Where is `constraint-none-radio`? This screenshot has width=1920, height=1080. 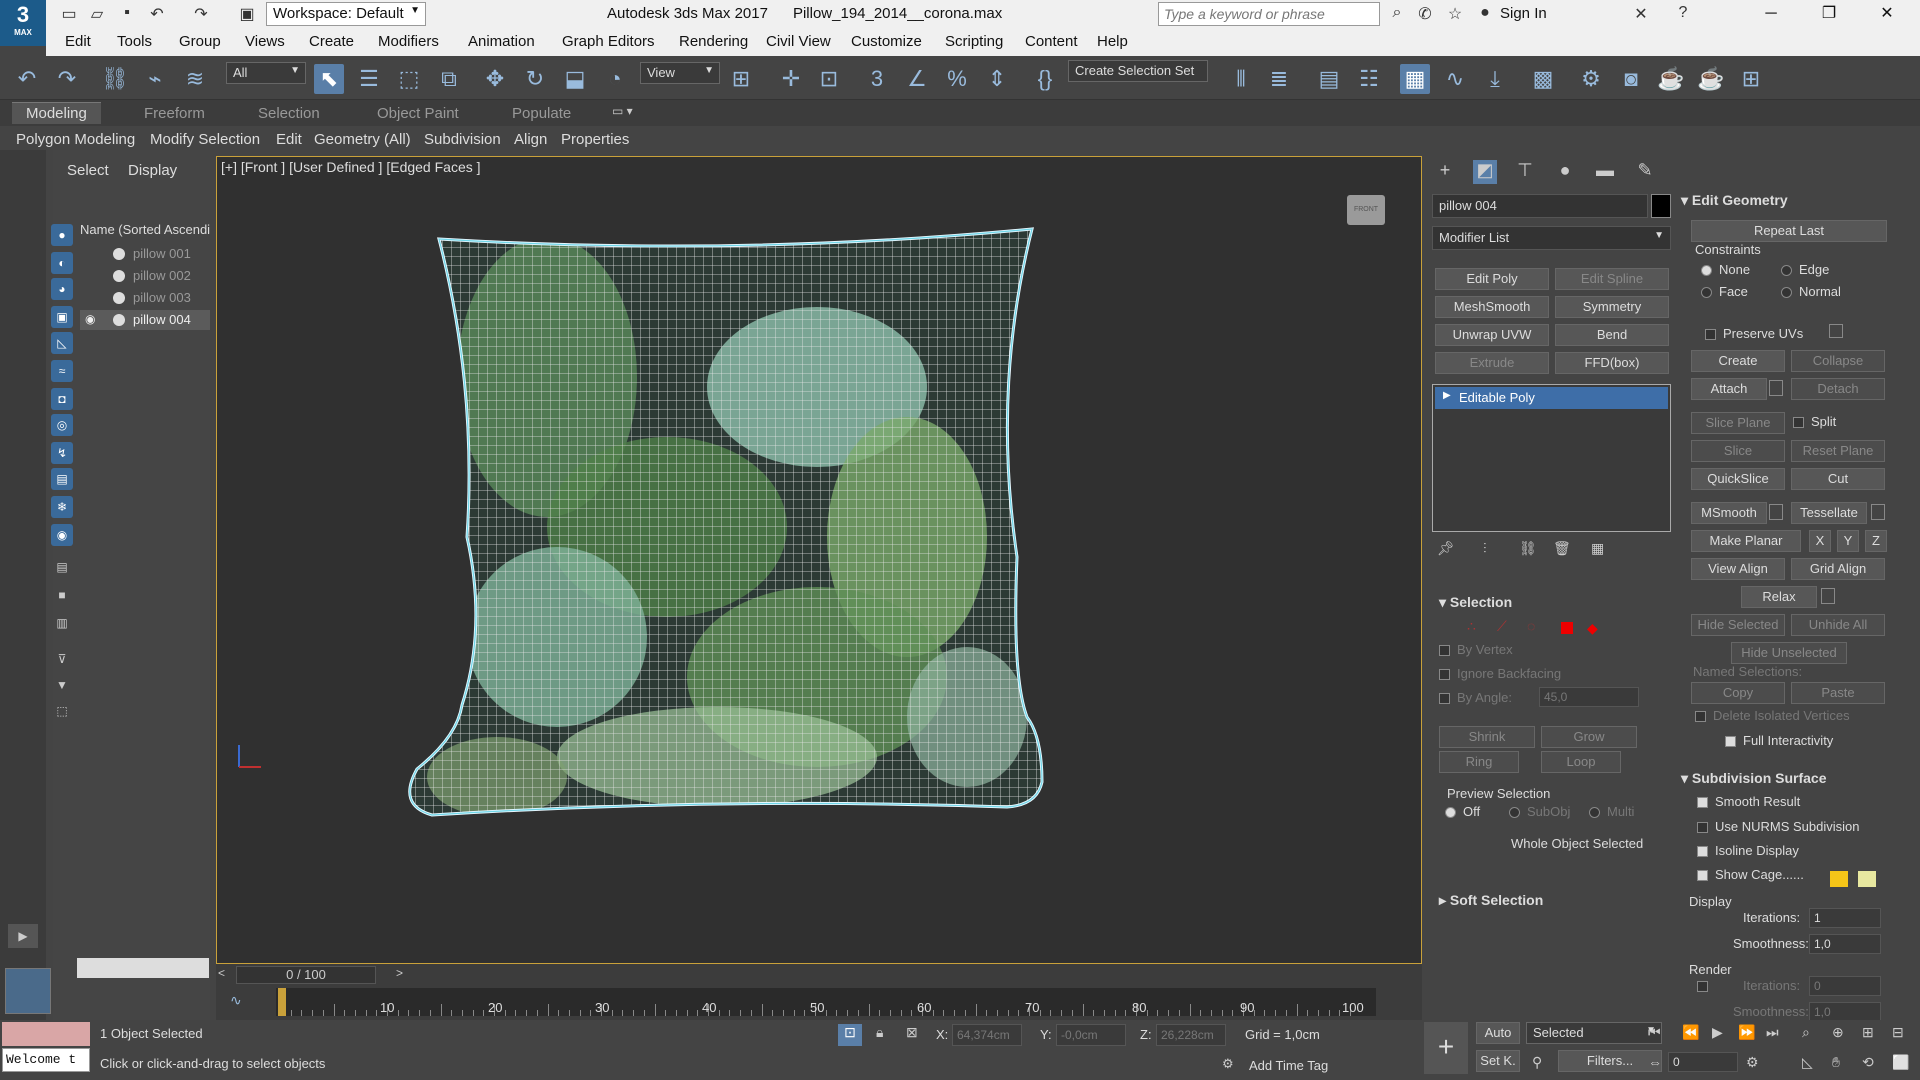
constraint-none-radio is located at coordinates (1706, 270).